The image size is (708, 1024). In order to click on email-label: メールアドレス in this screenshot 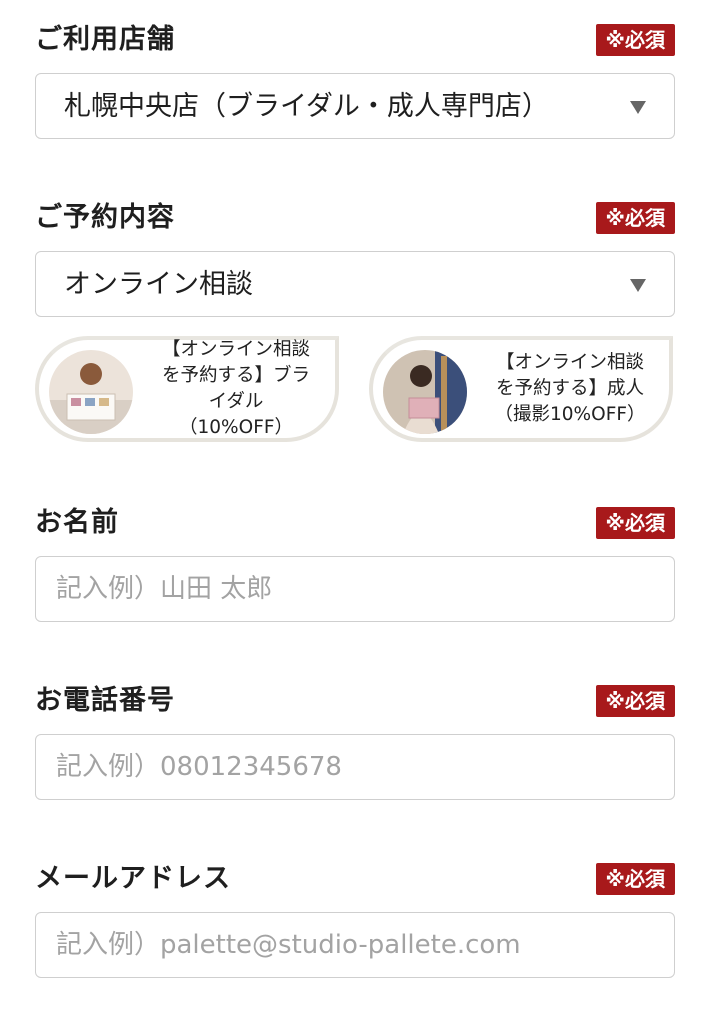, I will do `click(133, 878)`.